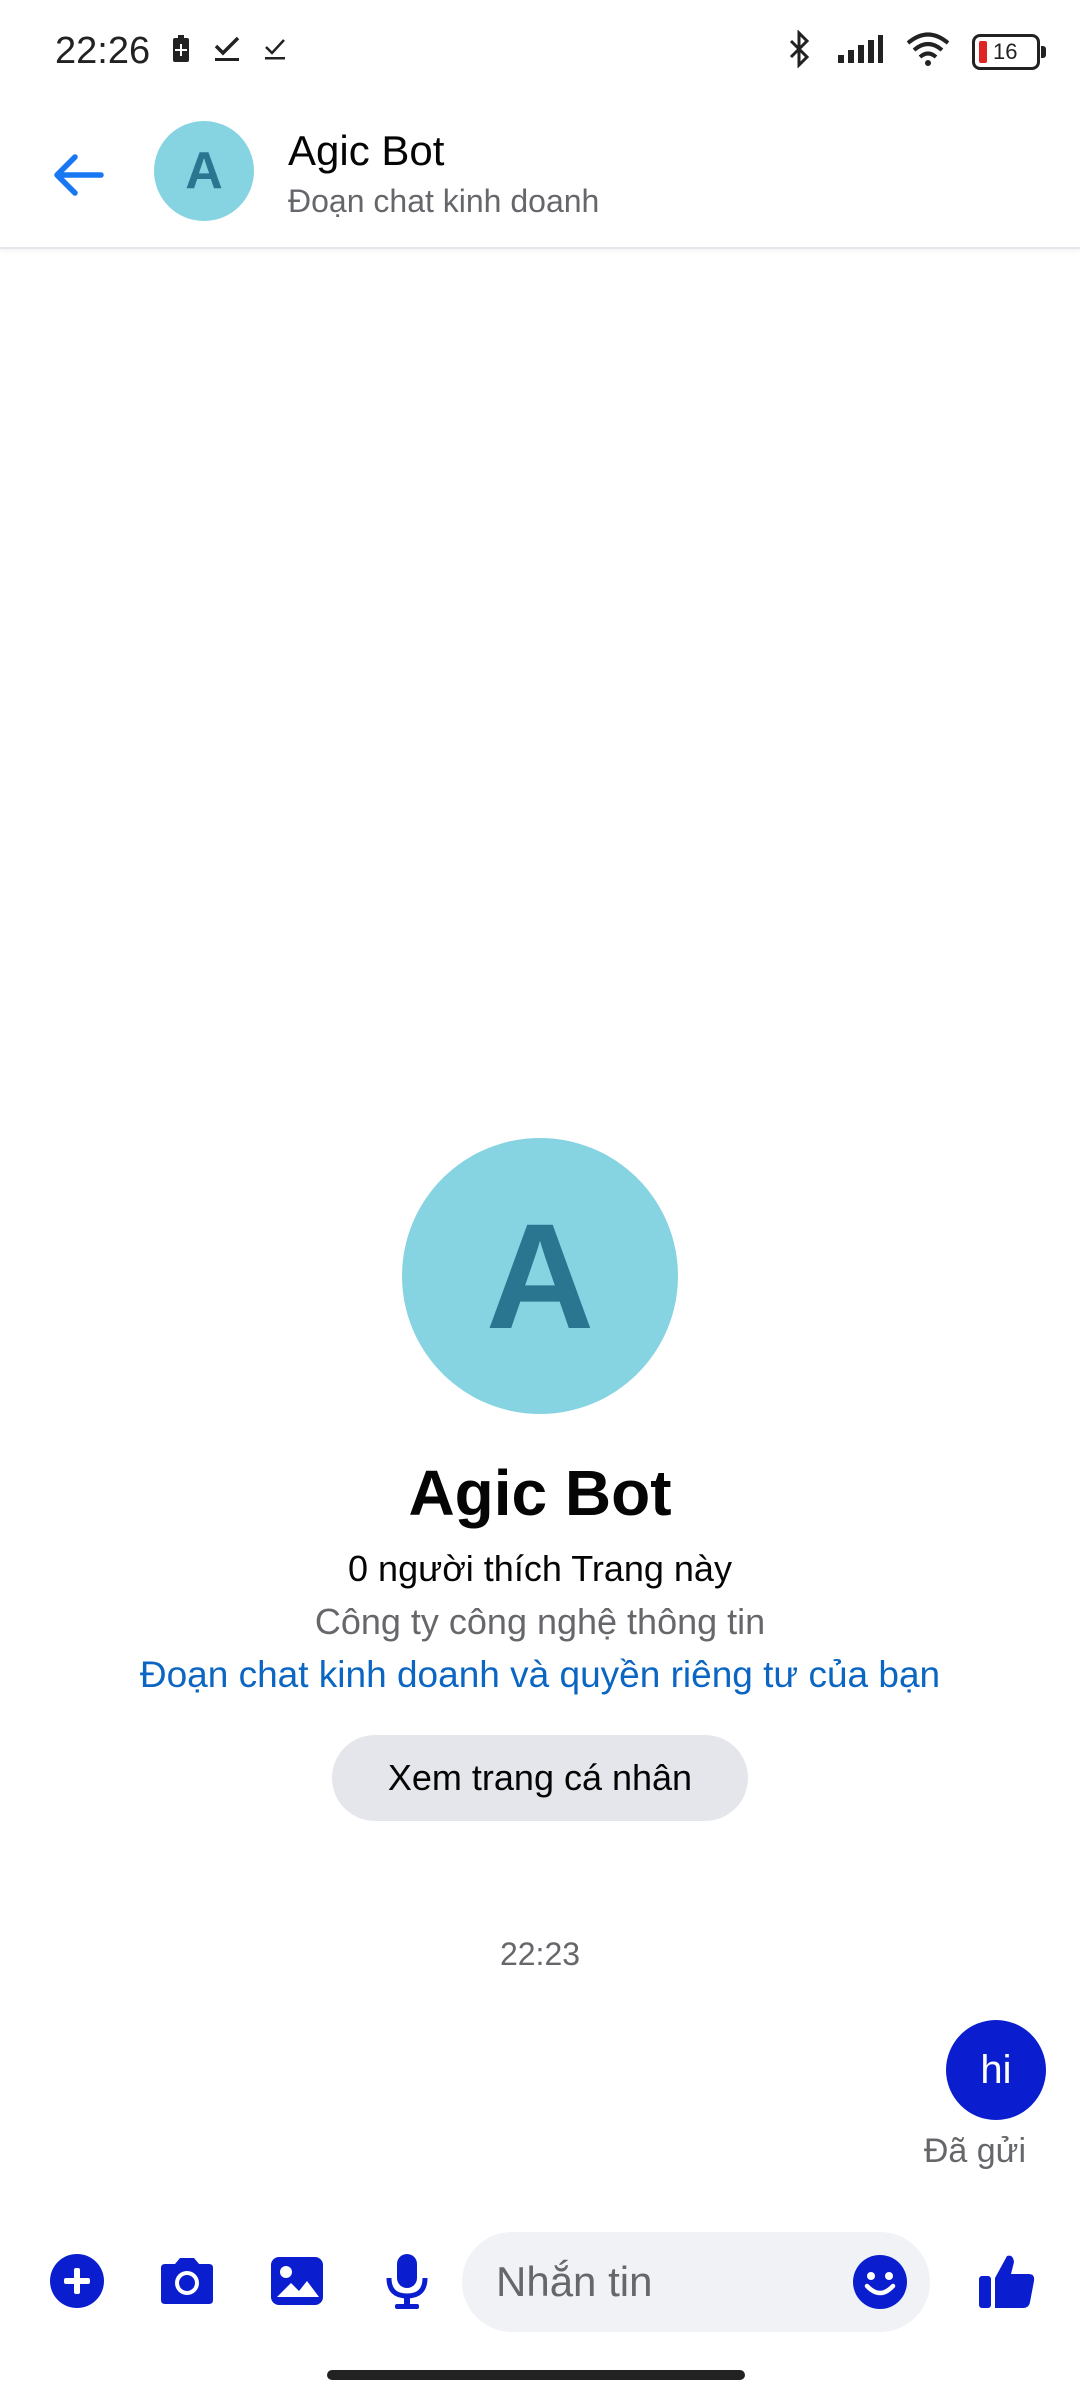  I want to click on chat-header: A Agic Bot Đoạn chat kinh doanh, so click(540, 177).